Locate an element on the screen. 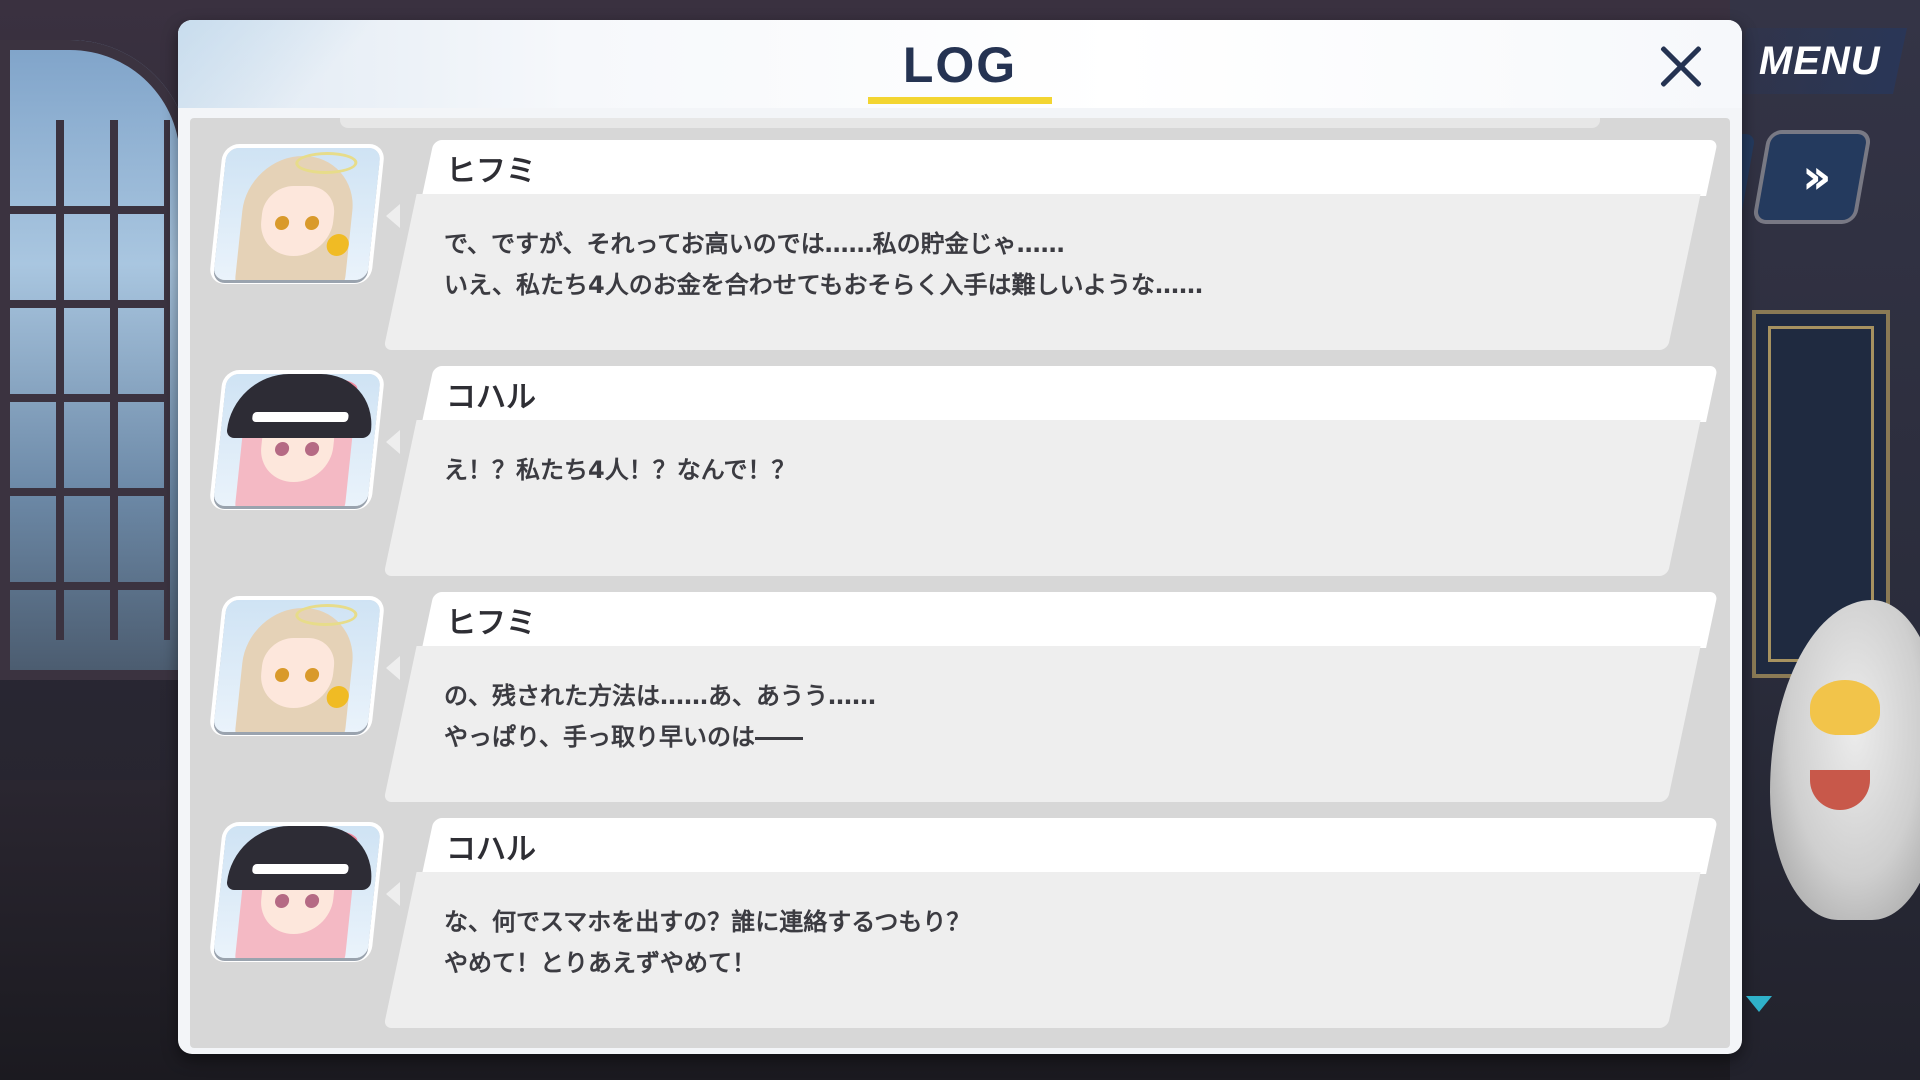  dialogue-bubble: コハル え！？私たち4人！？なんで！？ is located at coordinates (1050, 471).